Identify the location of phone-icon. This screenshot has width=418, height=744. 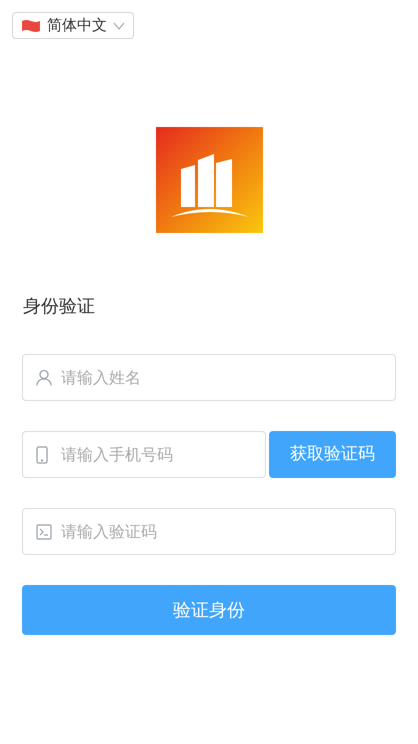
(42, 455).